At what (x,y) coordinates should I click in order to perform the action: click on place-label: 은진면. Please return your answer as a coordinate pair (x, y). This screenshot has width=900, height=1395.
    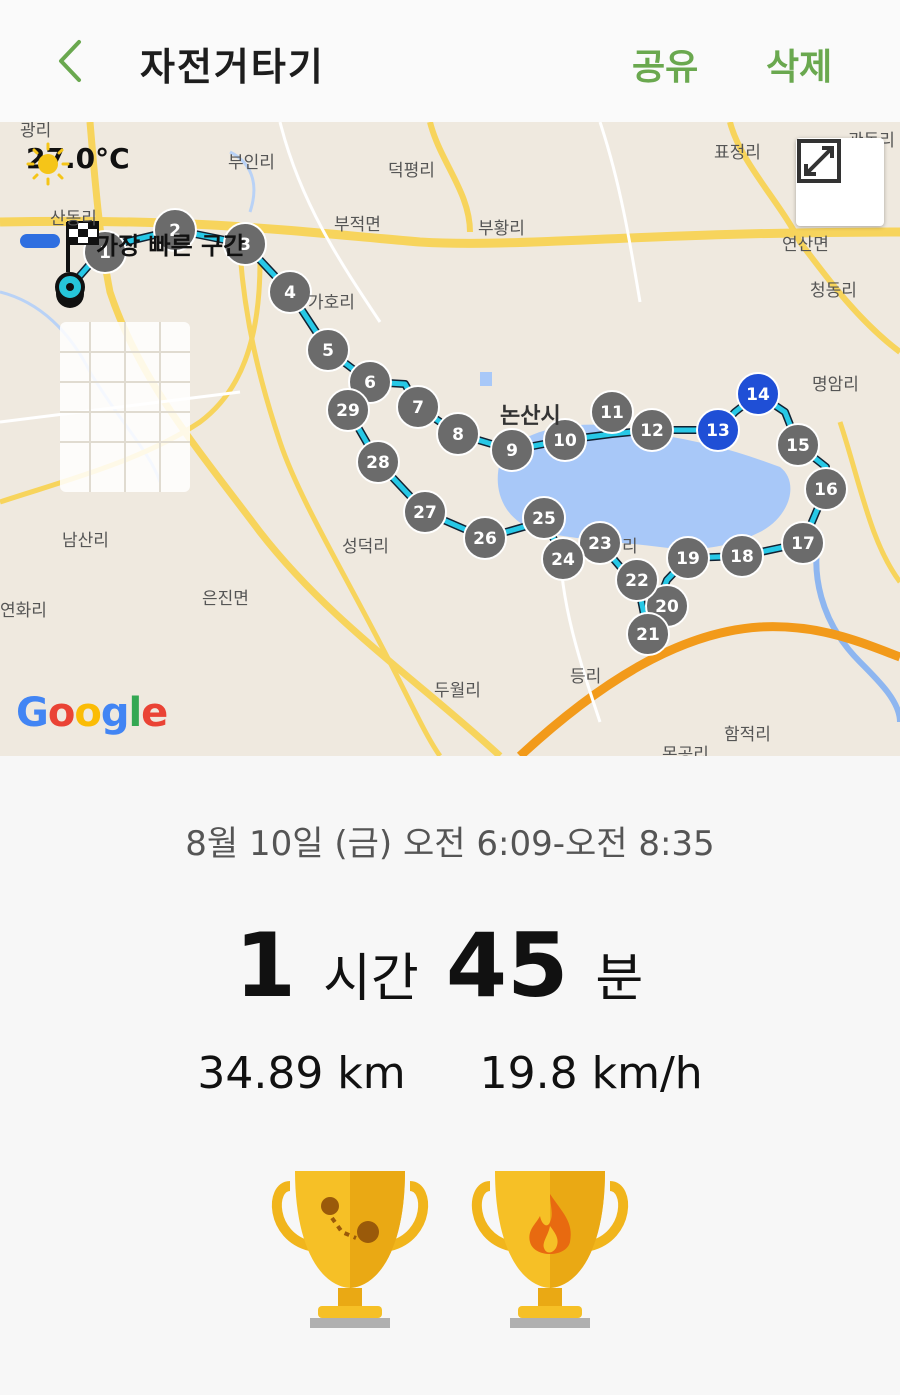
    Looking at the image, I should click on (225, 599).